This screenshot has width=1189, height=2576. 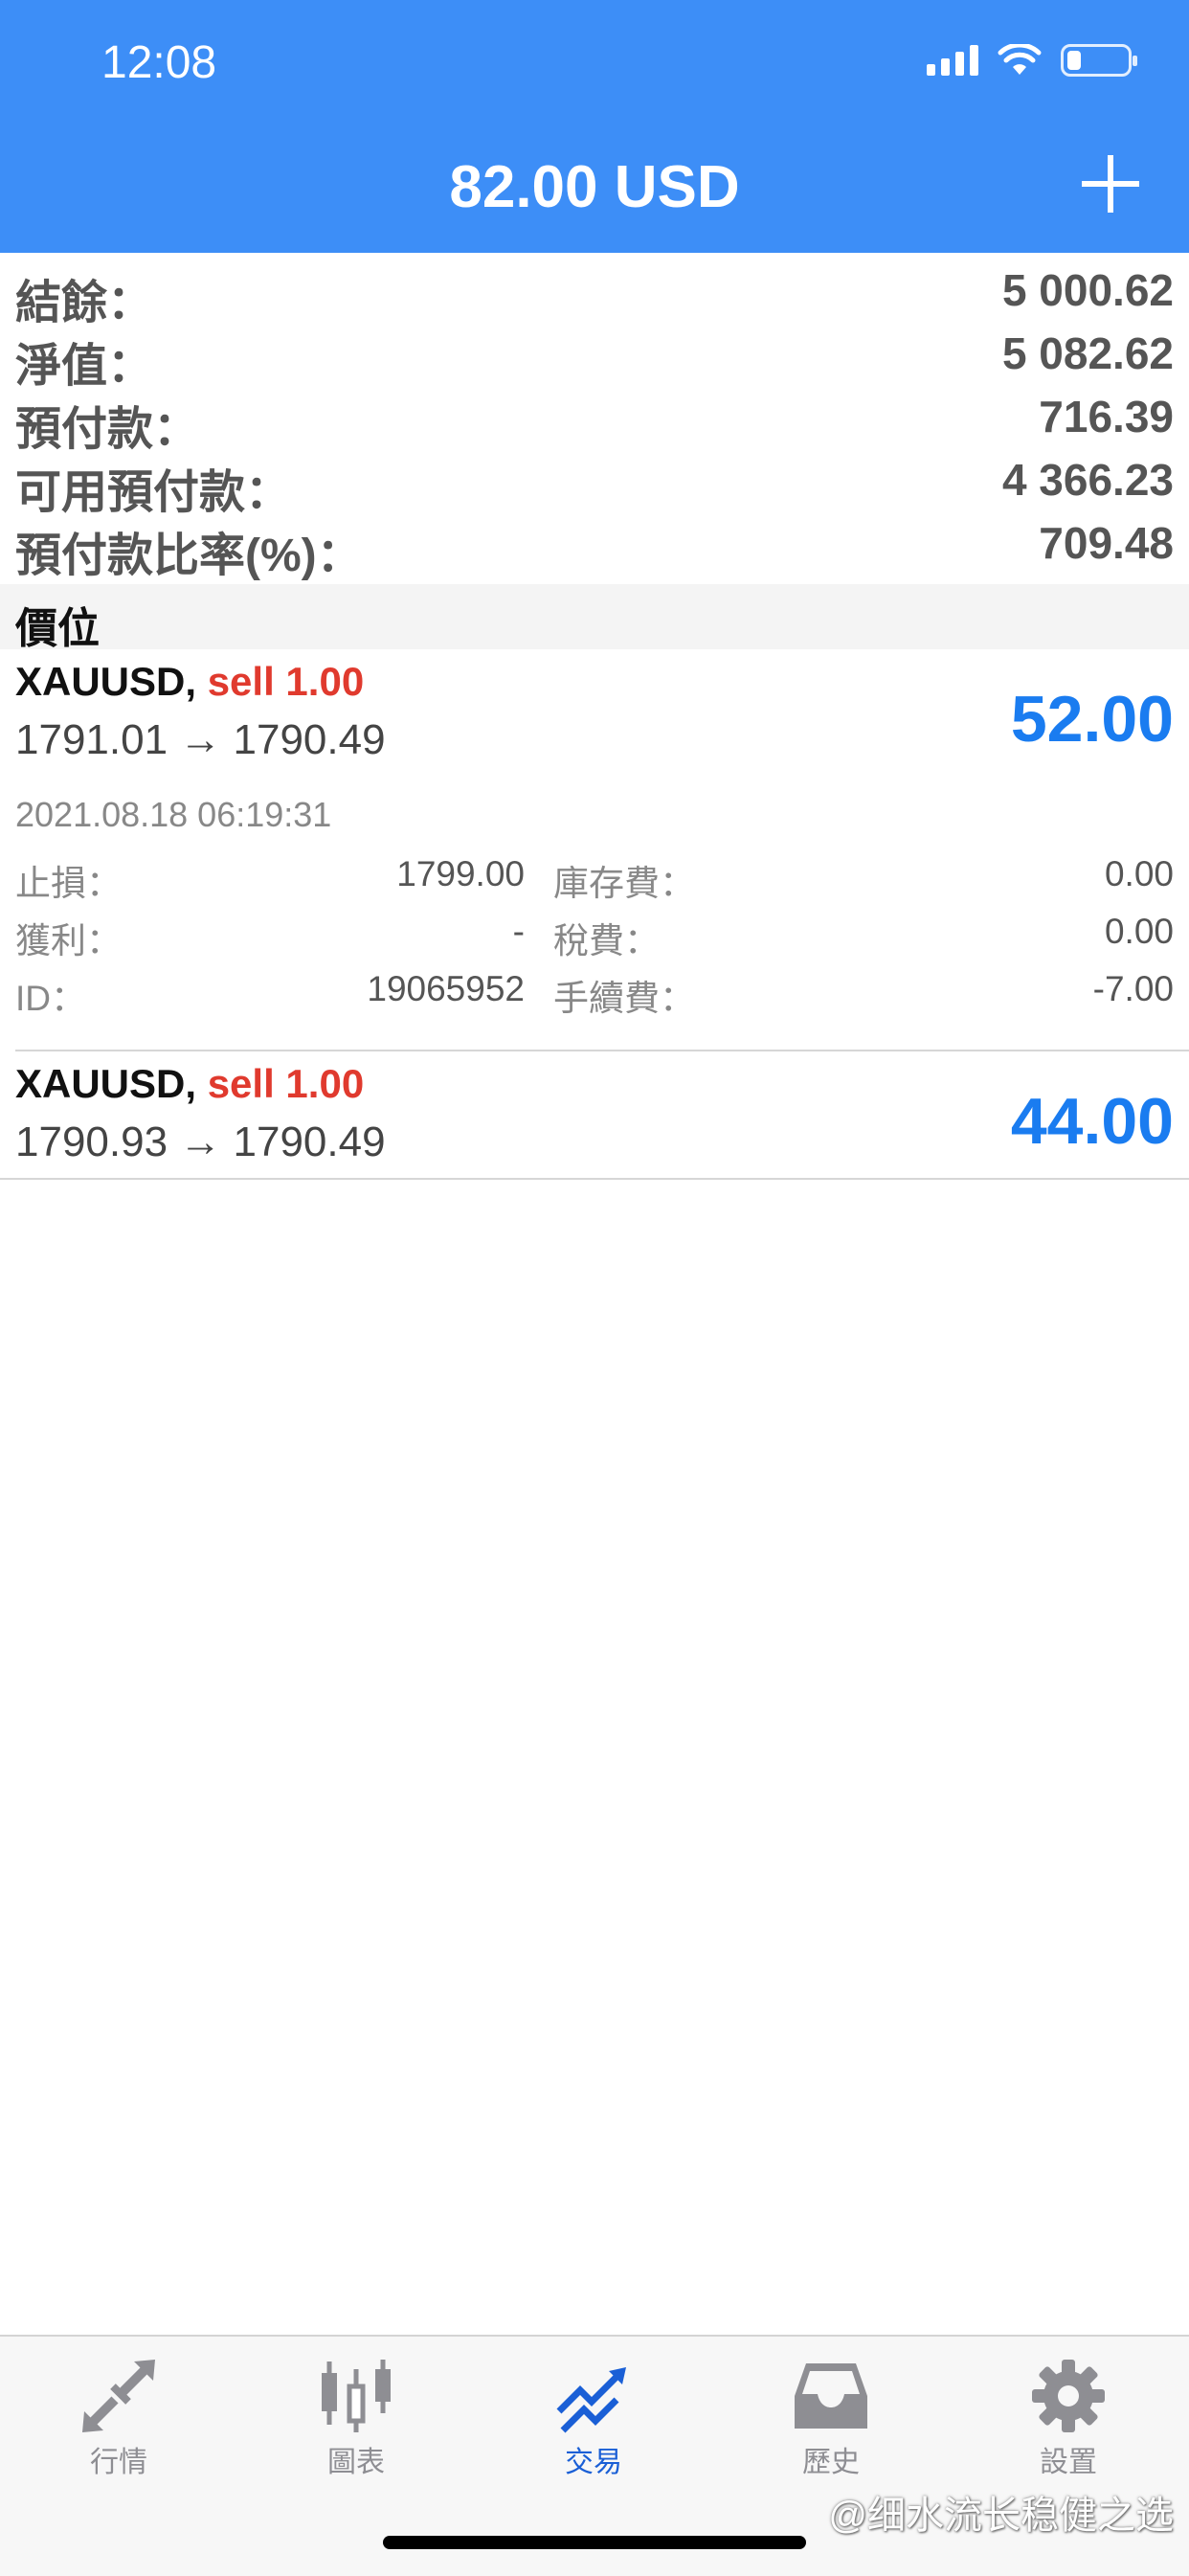 I want to click on tab-label: 圖表, so click(x=356, y=2462).